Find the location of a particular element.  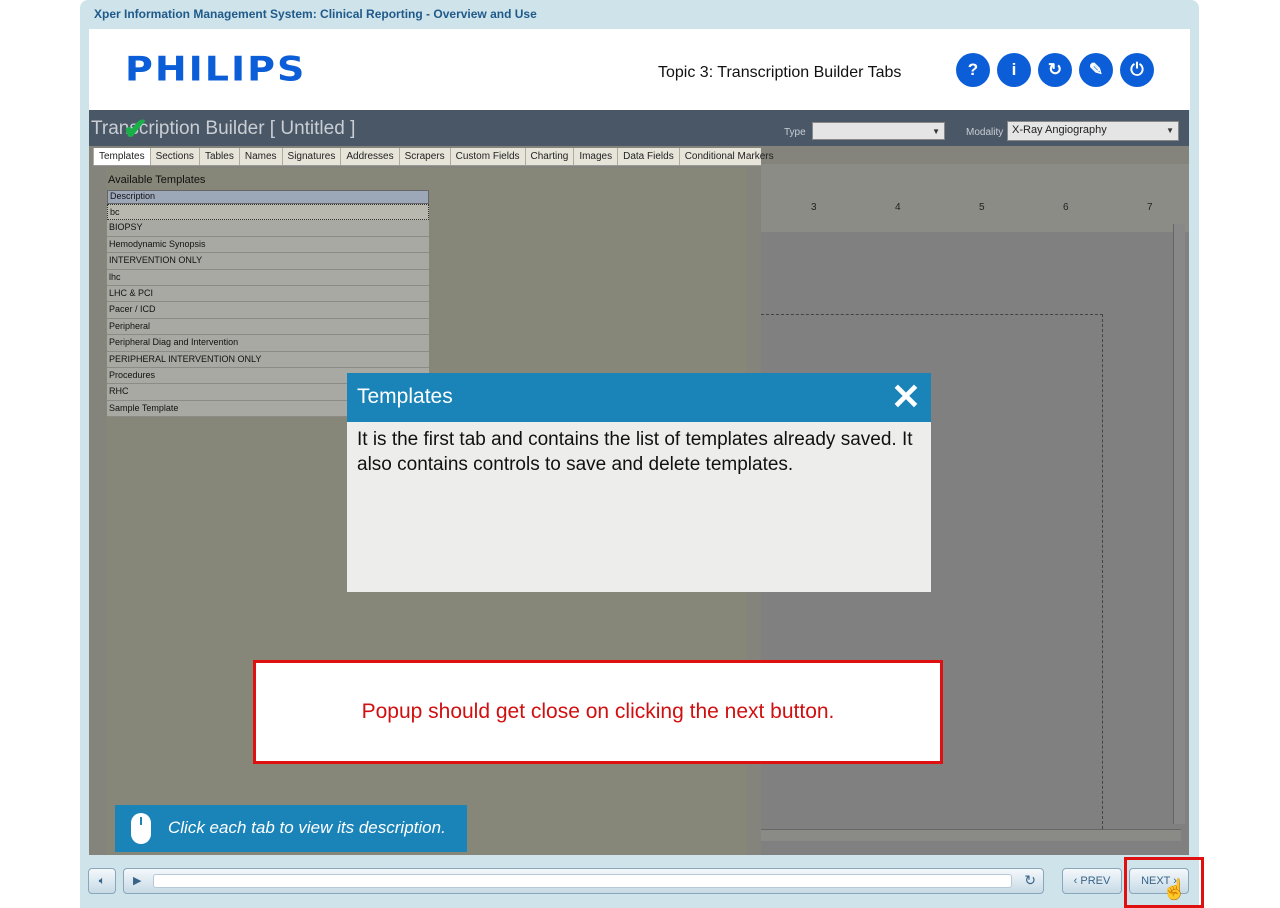

tab-images: Images is located at coordinates (595, 156).